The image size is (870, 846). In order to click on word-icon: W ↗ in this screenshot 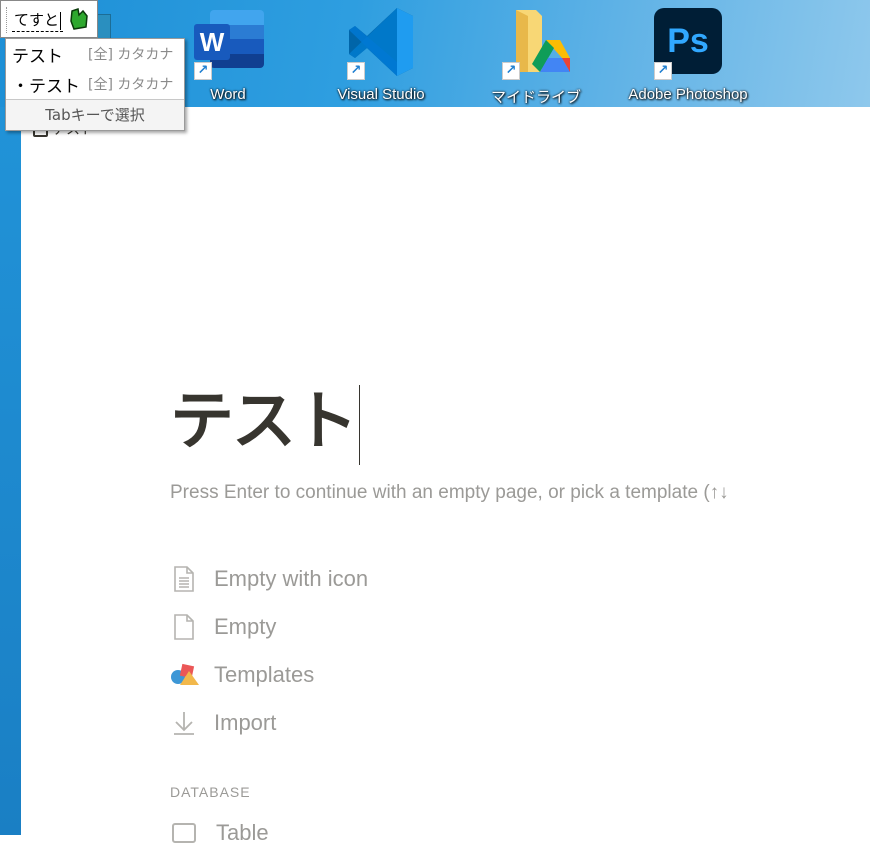, I will do `click(229, 43)`.